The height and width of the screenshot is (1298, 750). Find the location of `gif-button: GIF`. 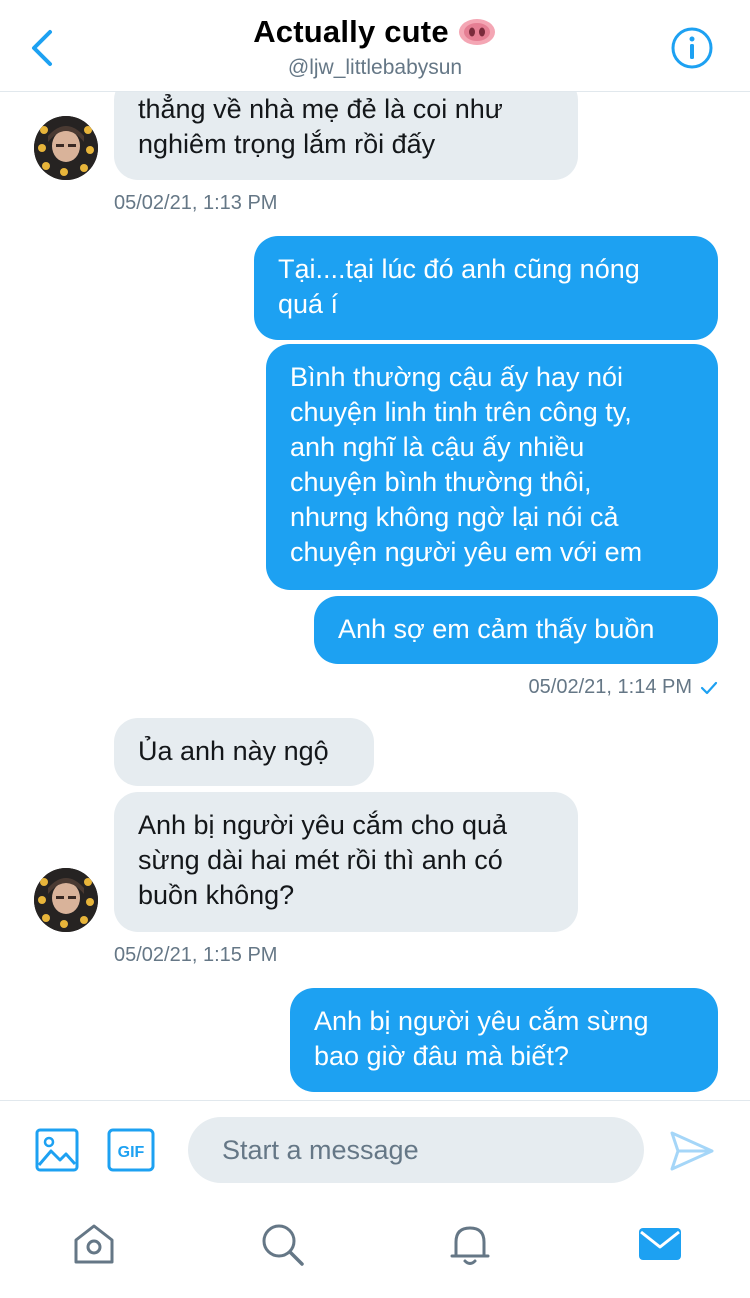

gif-button: GIF is located at coordinates (131, 1150).